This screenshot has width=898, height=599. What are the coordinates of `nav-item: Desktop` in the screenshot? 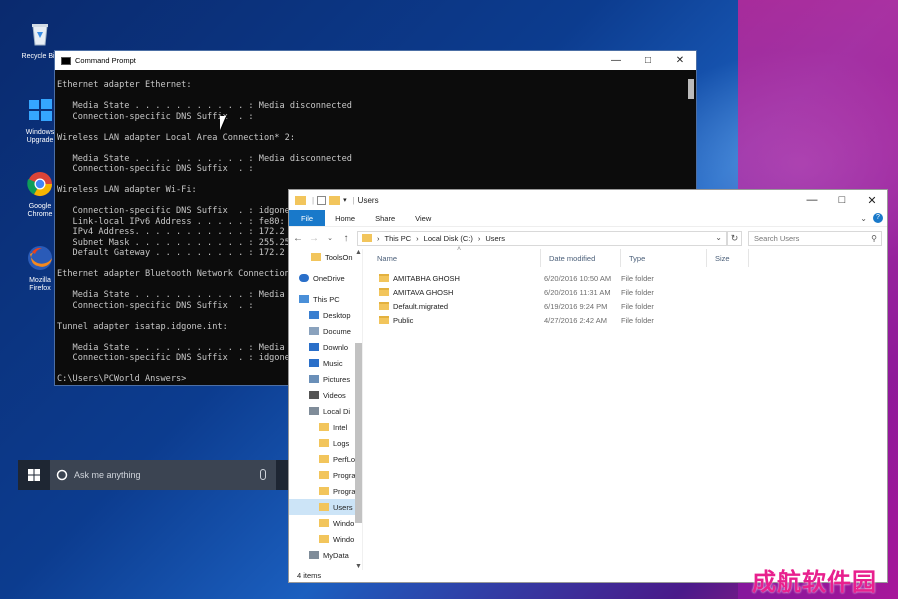 It's located at (325, 315).